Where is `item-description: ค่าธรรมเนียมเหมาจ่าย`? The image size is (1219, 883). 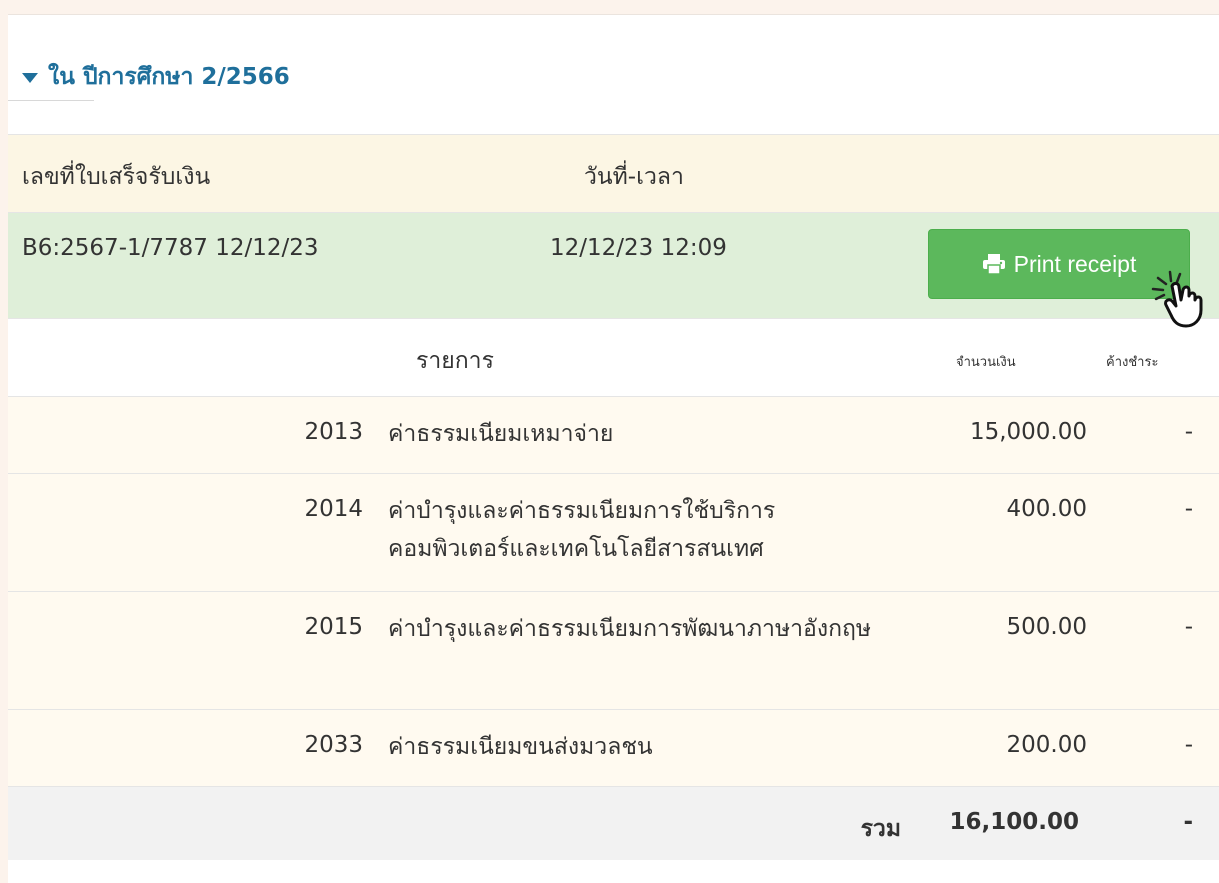 item-description: ค่าธรรมเนียมเหมาจ่าย is located at coordinates (501, 434).